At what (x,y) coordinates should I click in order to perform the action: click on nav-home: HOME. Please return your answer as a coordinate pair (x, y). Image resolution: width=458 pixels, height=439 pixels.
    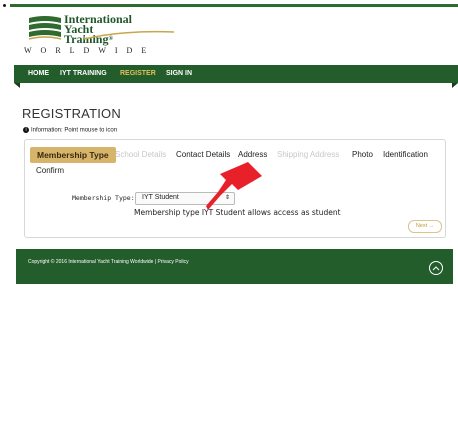
    Looking at the image, I should click on (38, 73).